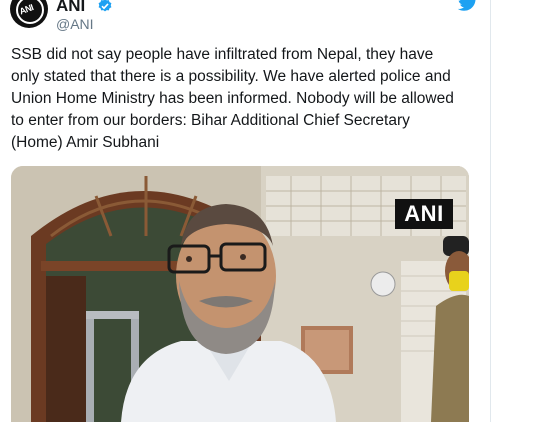 The width and height of the screenshot is (539, 422). I want to click on author-handle: @ANI, so click(75, 24).